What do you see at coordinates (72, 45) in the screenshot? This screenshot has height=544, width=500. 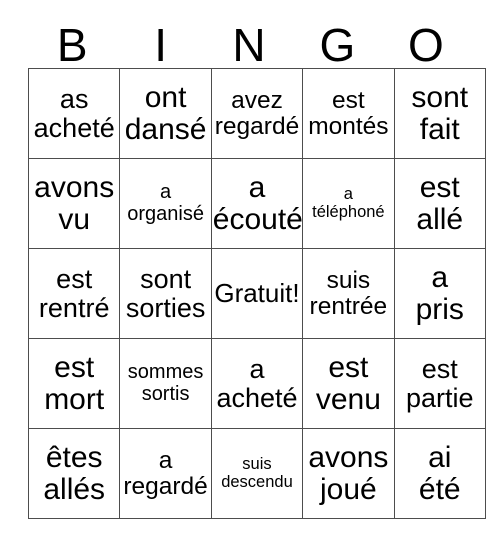 I see `bingo-header-letter-b: B` at bounding box center [72, 45].